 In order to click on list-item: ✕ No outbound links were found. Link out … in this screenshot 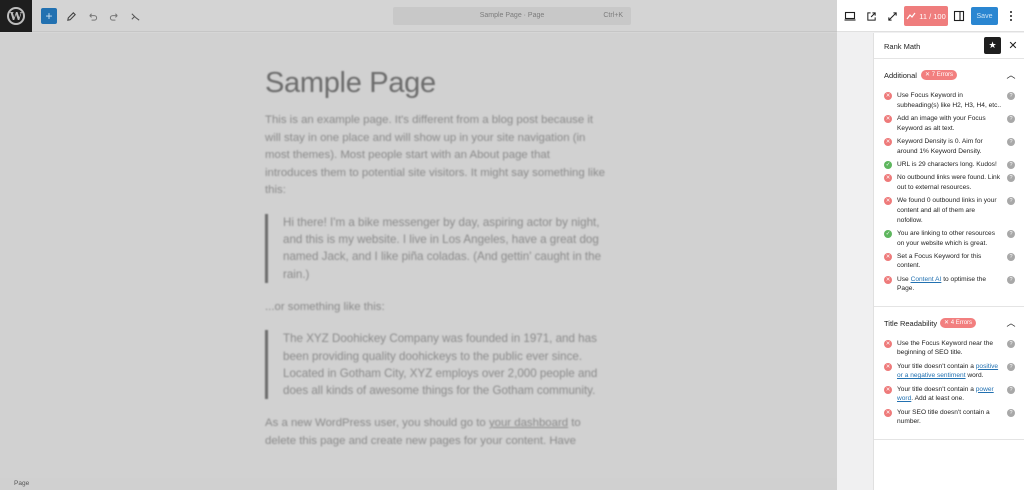, I will do `click(949, 182)`.